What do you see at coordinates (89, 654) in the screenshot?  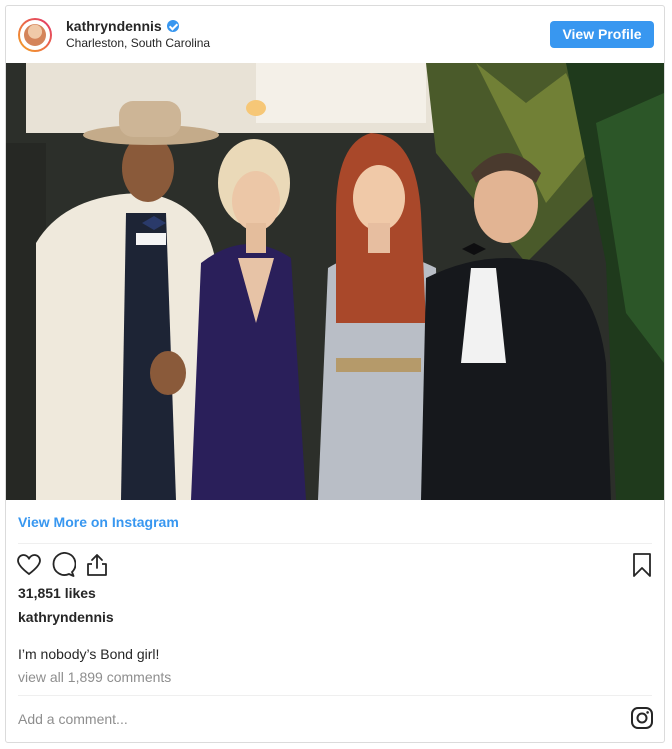 I see `caption-text: I’m nobody’s Bond girl!` at bounding box center [89, 654].